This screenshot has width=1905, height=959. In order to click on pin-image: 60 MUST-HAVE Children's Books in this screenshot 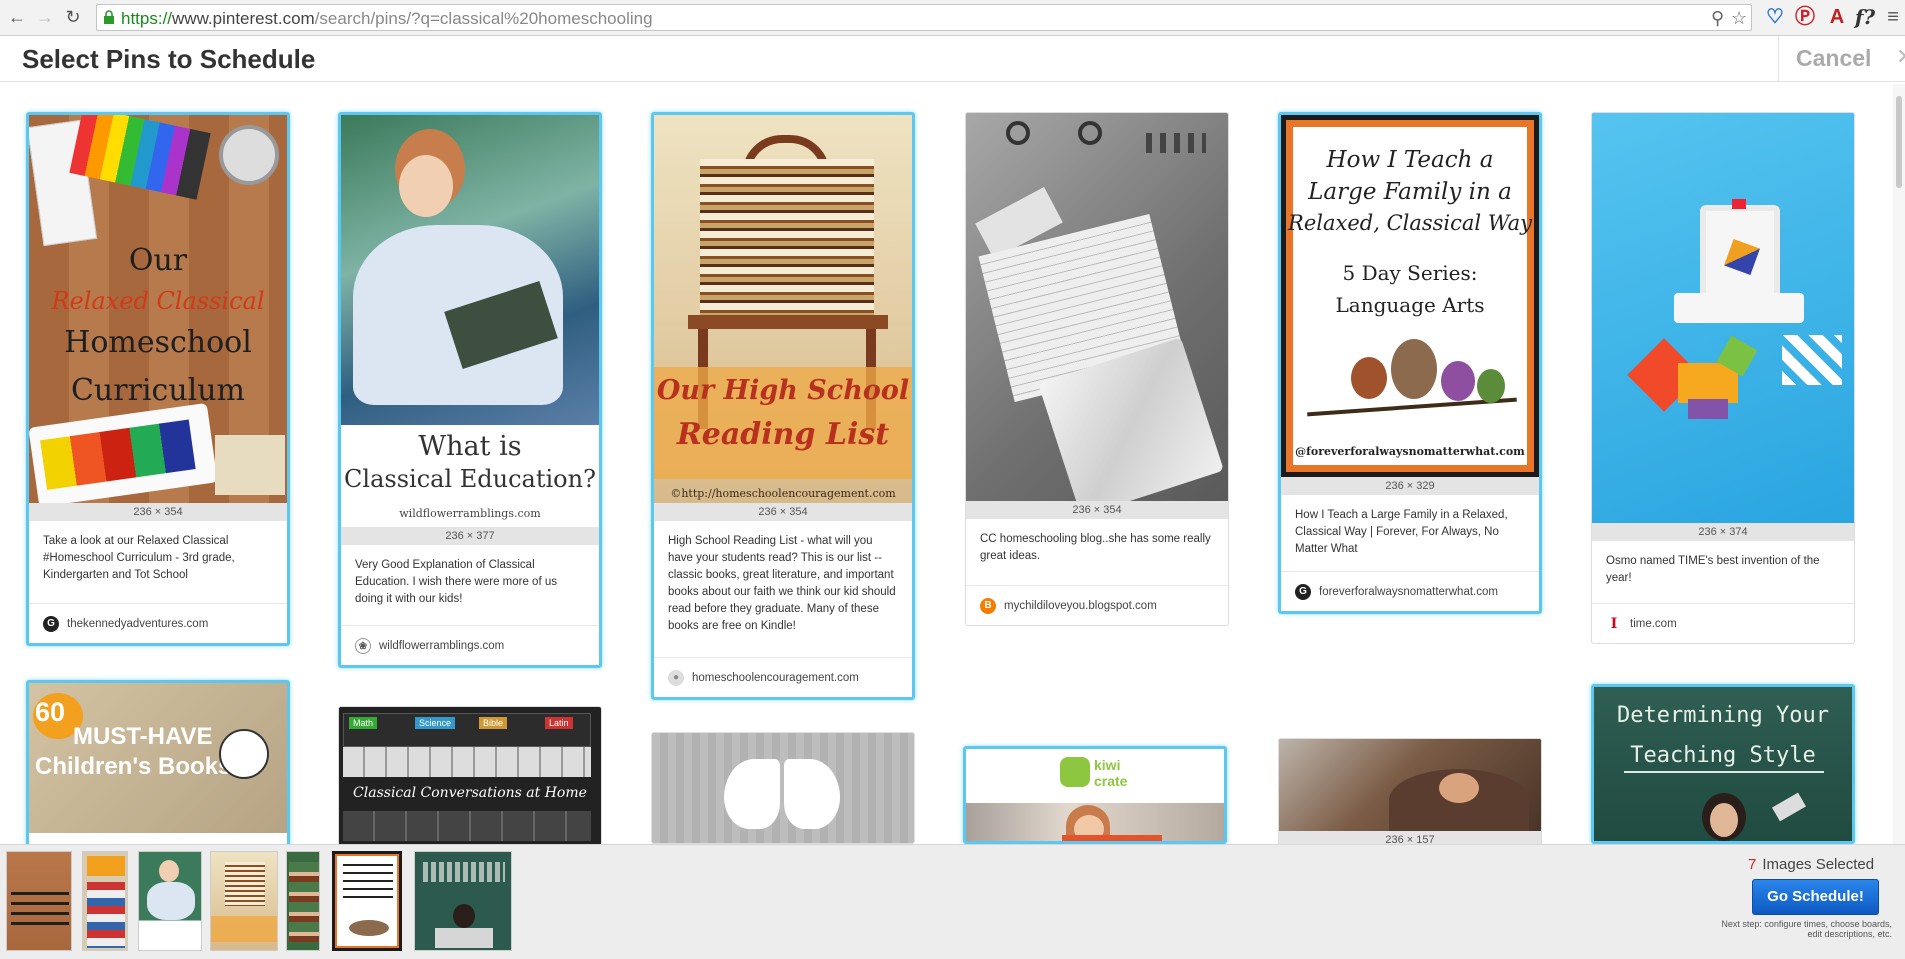, I will do `click(158, 763)`.